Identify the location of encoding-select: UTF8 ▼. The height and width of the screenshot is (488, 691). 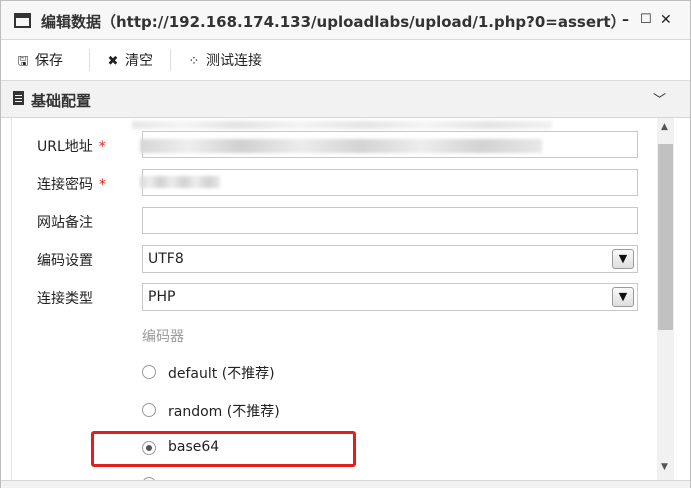
(390, 259).